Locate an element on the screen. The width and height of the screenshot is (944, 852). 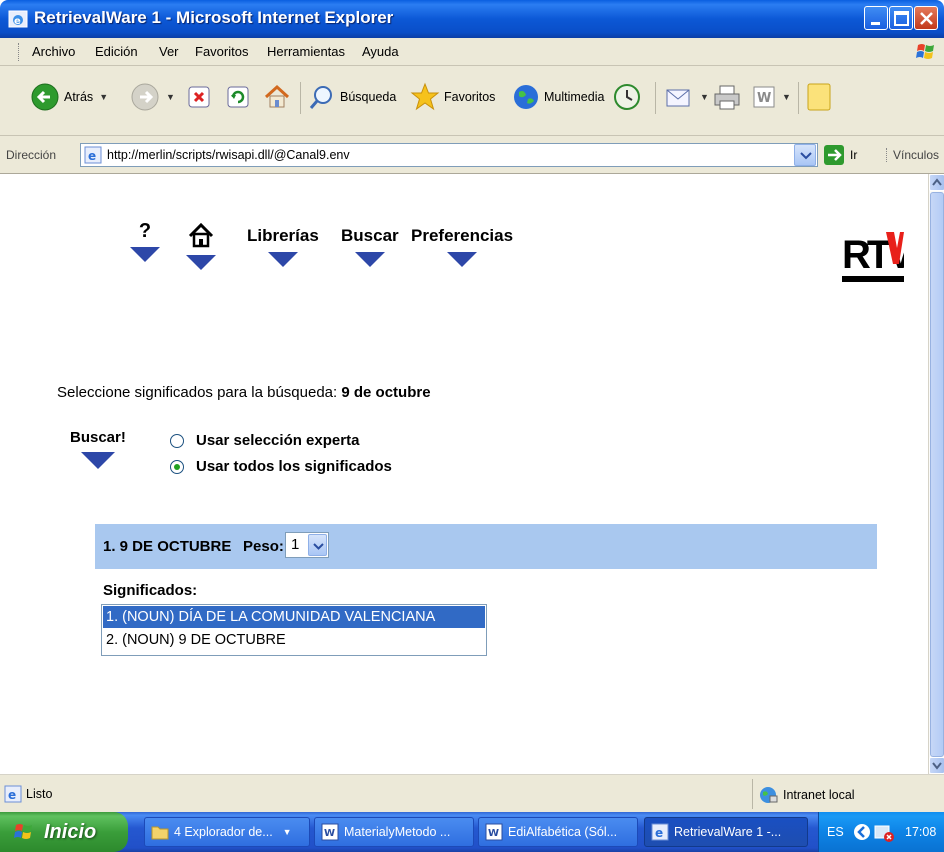
edit-caret-icon: ▼ is located at coordinates (786, 97).